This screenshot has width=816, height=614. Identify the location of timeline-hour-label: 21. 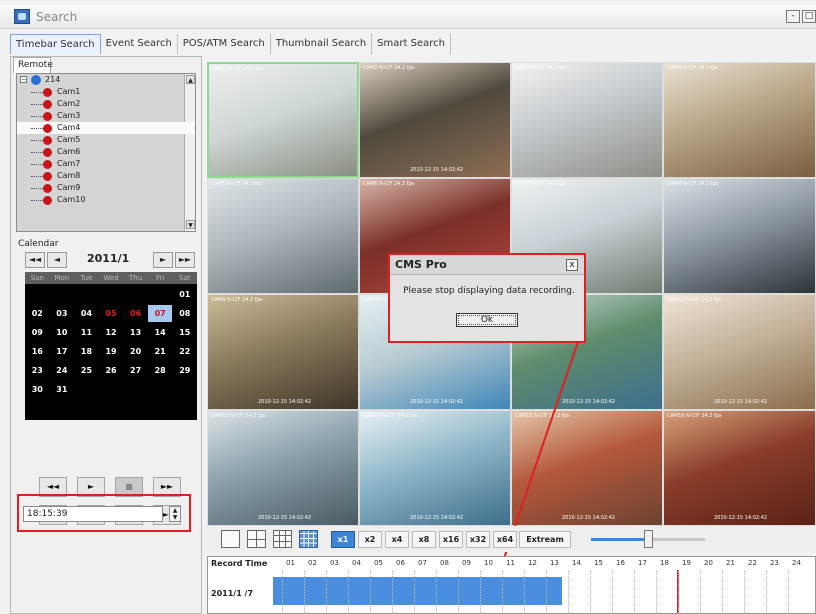
(730, 563).